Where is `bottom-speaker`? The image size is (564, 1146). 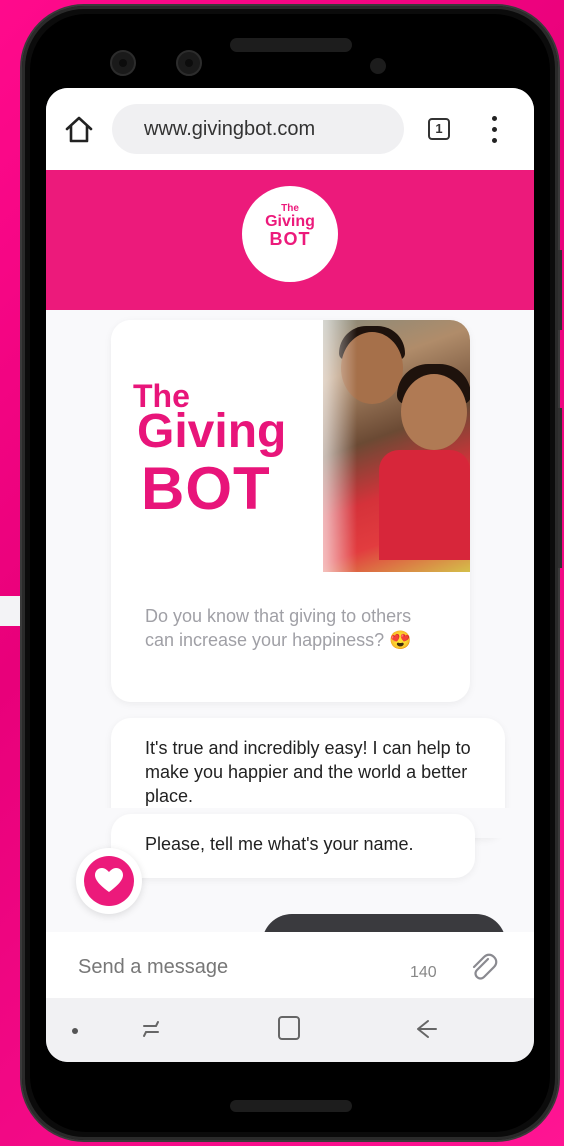 bottom-speaker is located at coordinates (291, 1106).